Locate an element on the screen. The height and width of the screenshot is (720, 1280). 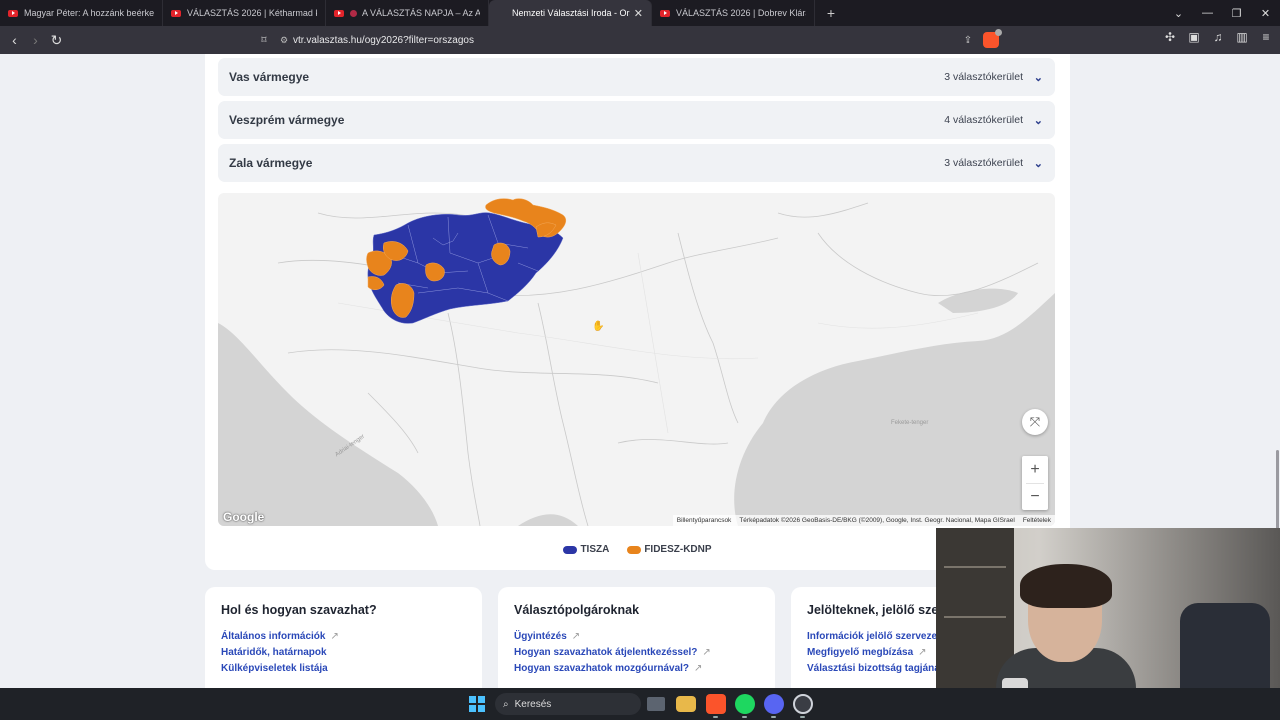
menu-icon: ≡ is located at coordinates (1266, 37).